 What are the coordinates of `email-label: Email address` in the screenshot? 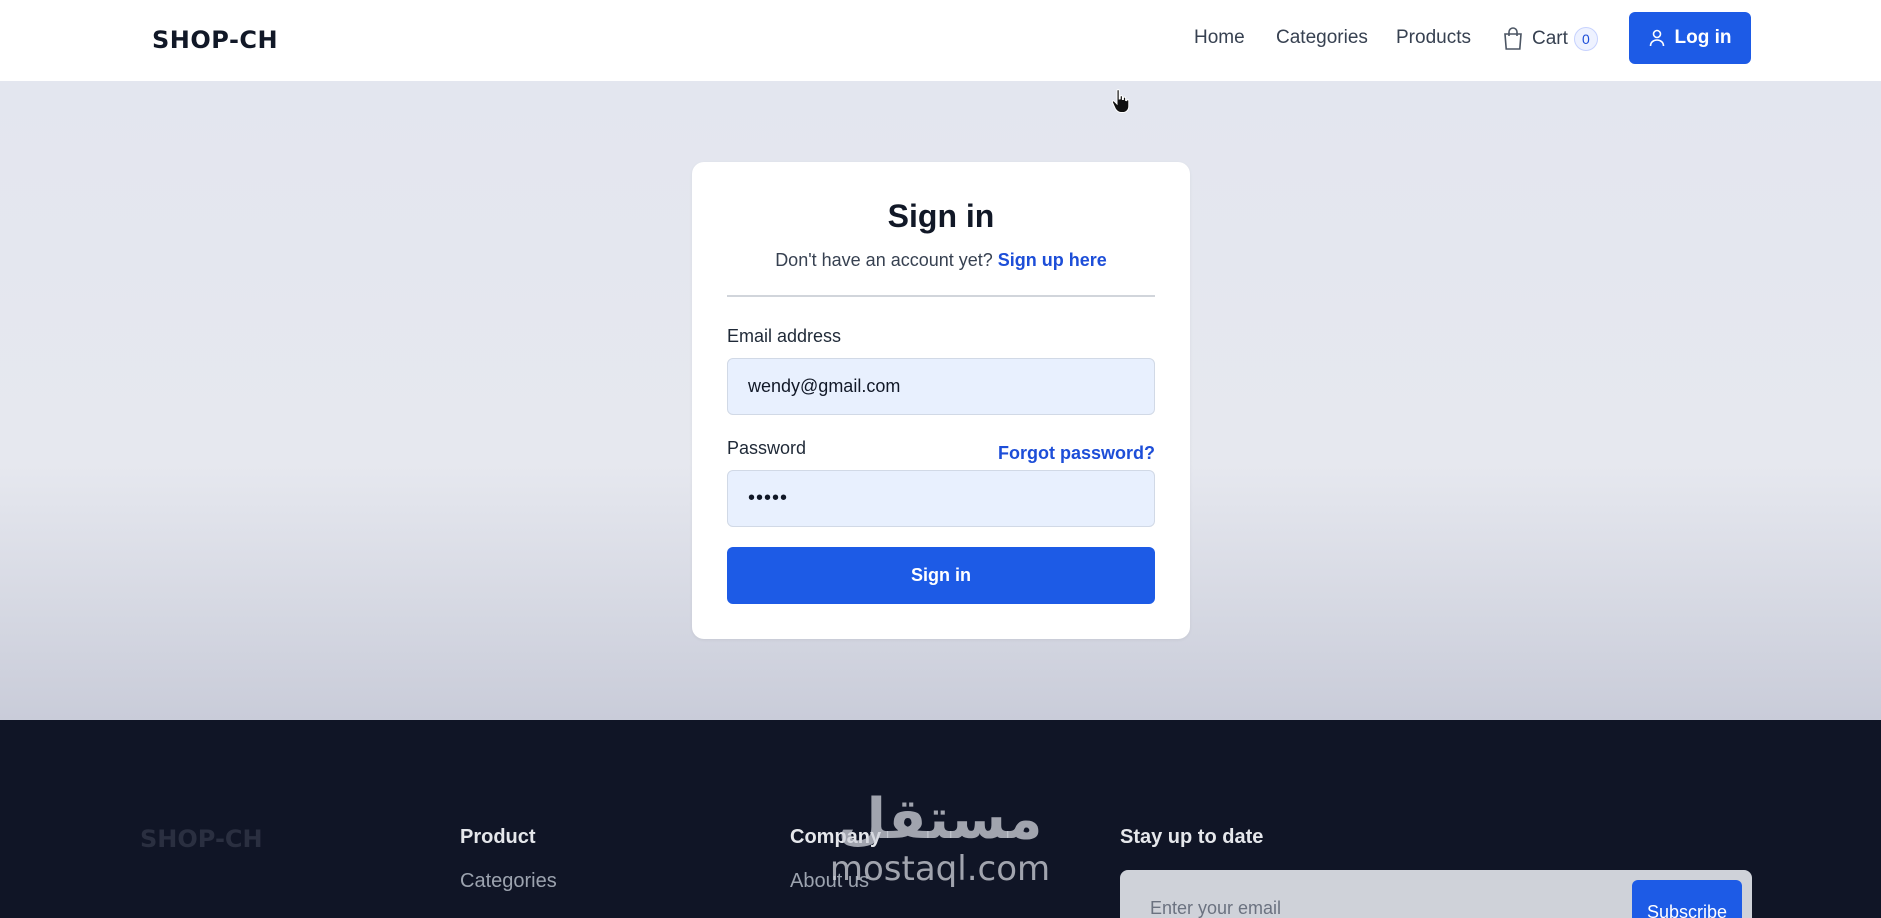 It's located at (784, 336).